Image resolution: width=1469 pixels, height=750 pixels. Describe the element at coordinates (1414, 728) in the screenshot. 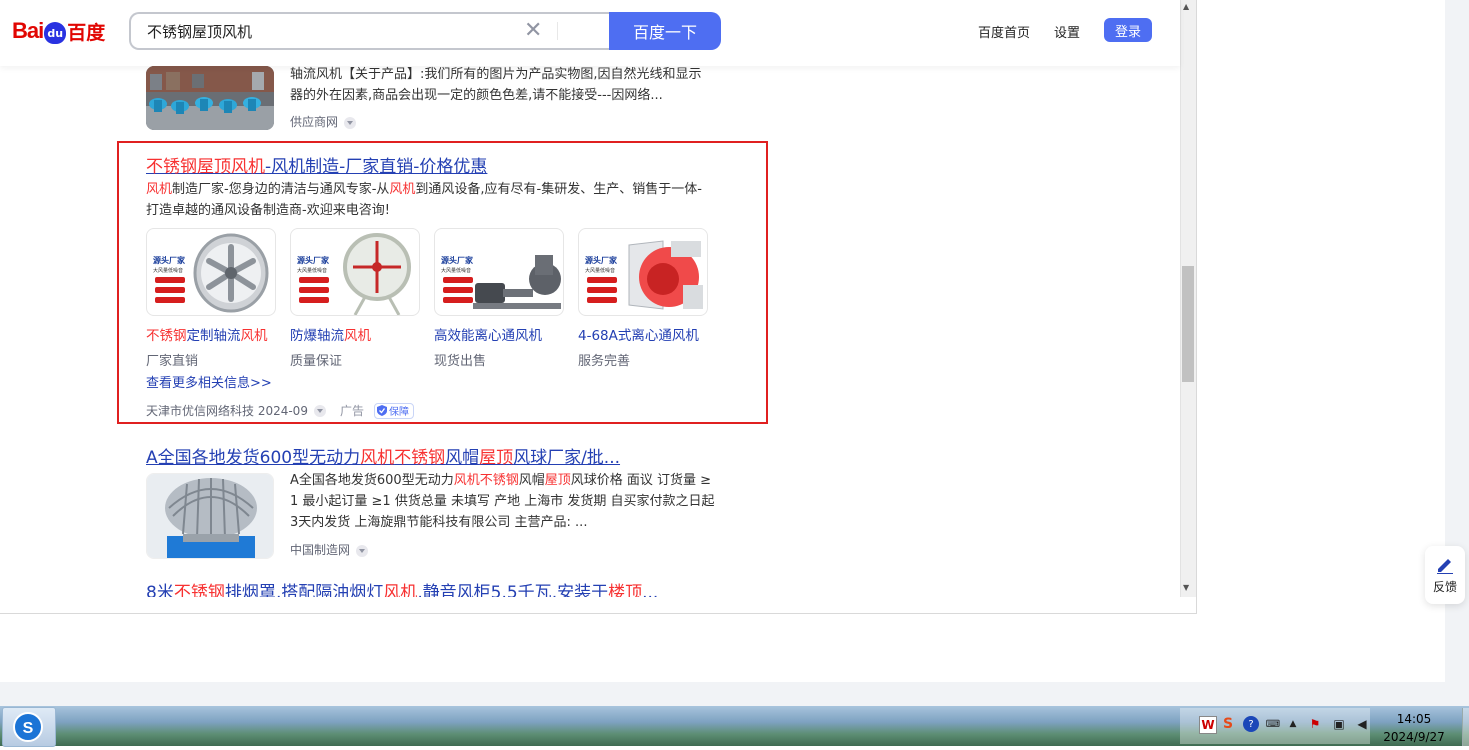

I see `clock: 14:05 2024/9/27` at that location.